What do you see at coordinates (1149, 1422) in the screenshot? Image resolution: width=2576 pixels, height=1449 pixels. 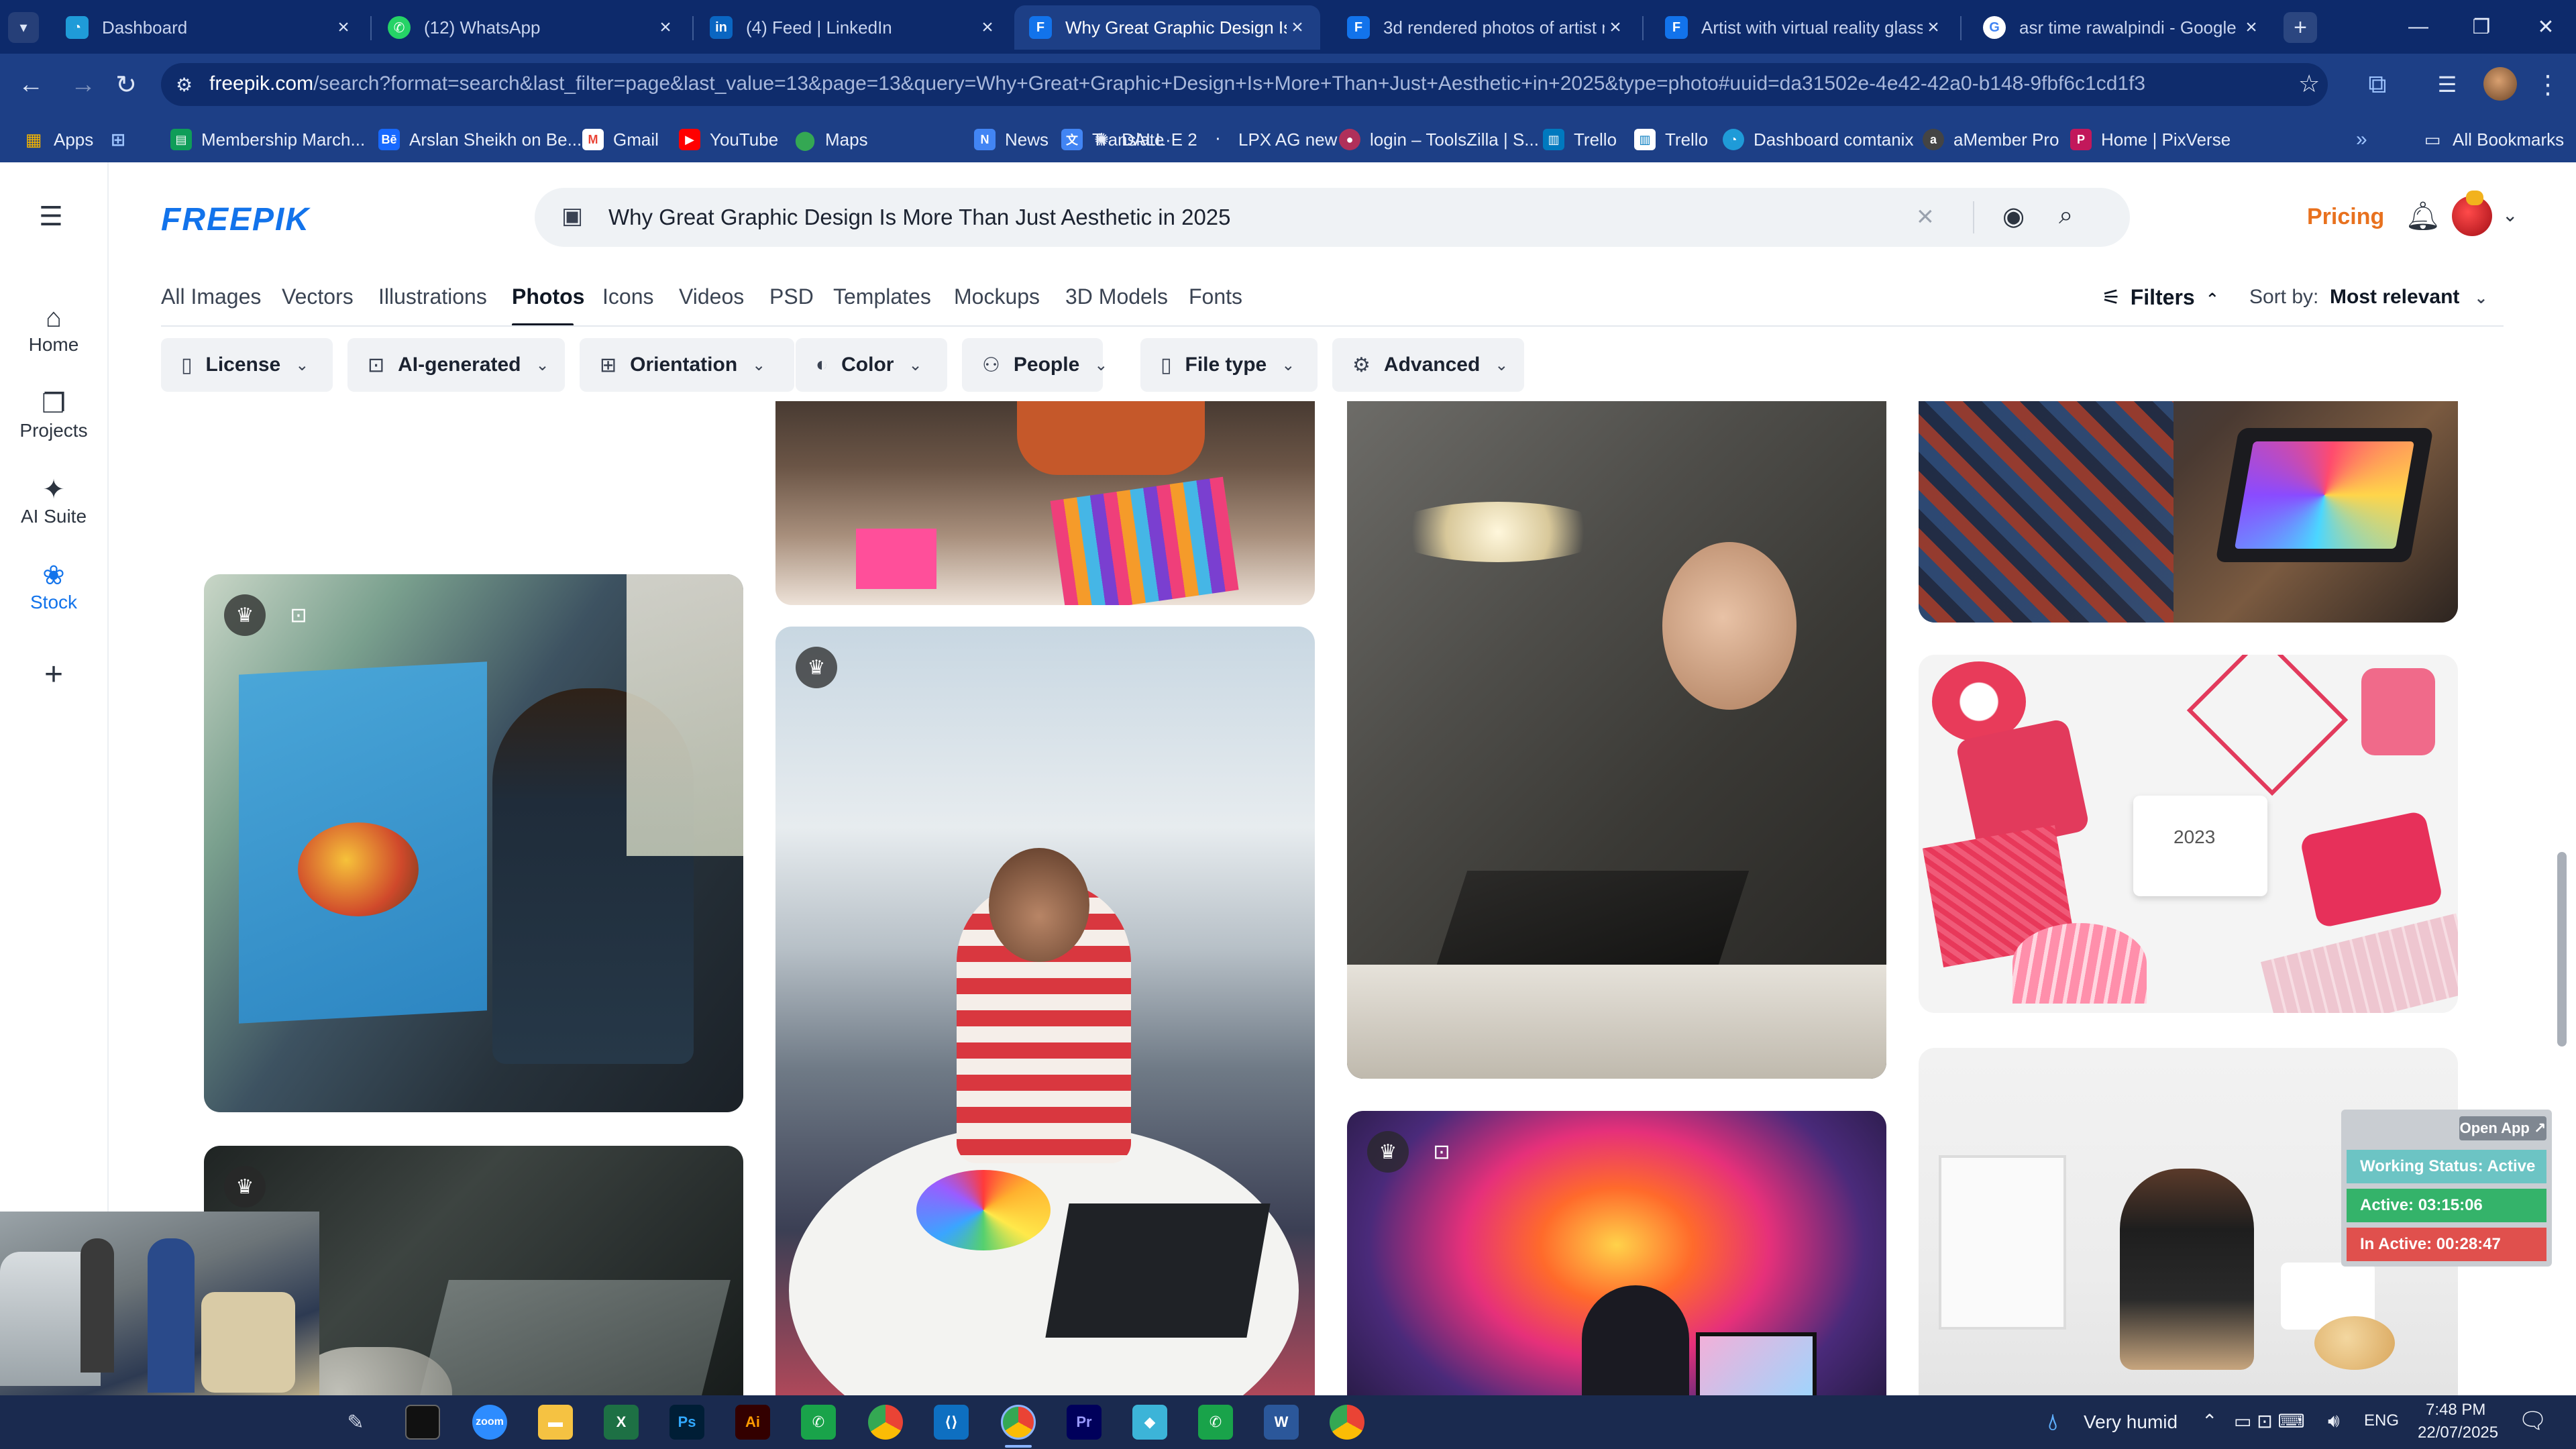 I see `blue-app-icon: ◆` at bounding box center [1149, 1422].